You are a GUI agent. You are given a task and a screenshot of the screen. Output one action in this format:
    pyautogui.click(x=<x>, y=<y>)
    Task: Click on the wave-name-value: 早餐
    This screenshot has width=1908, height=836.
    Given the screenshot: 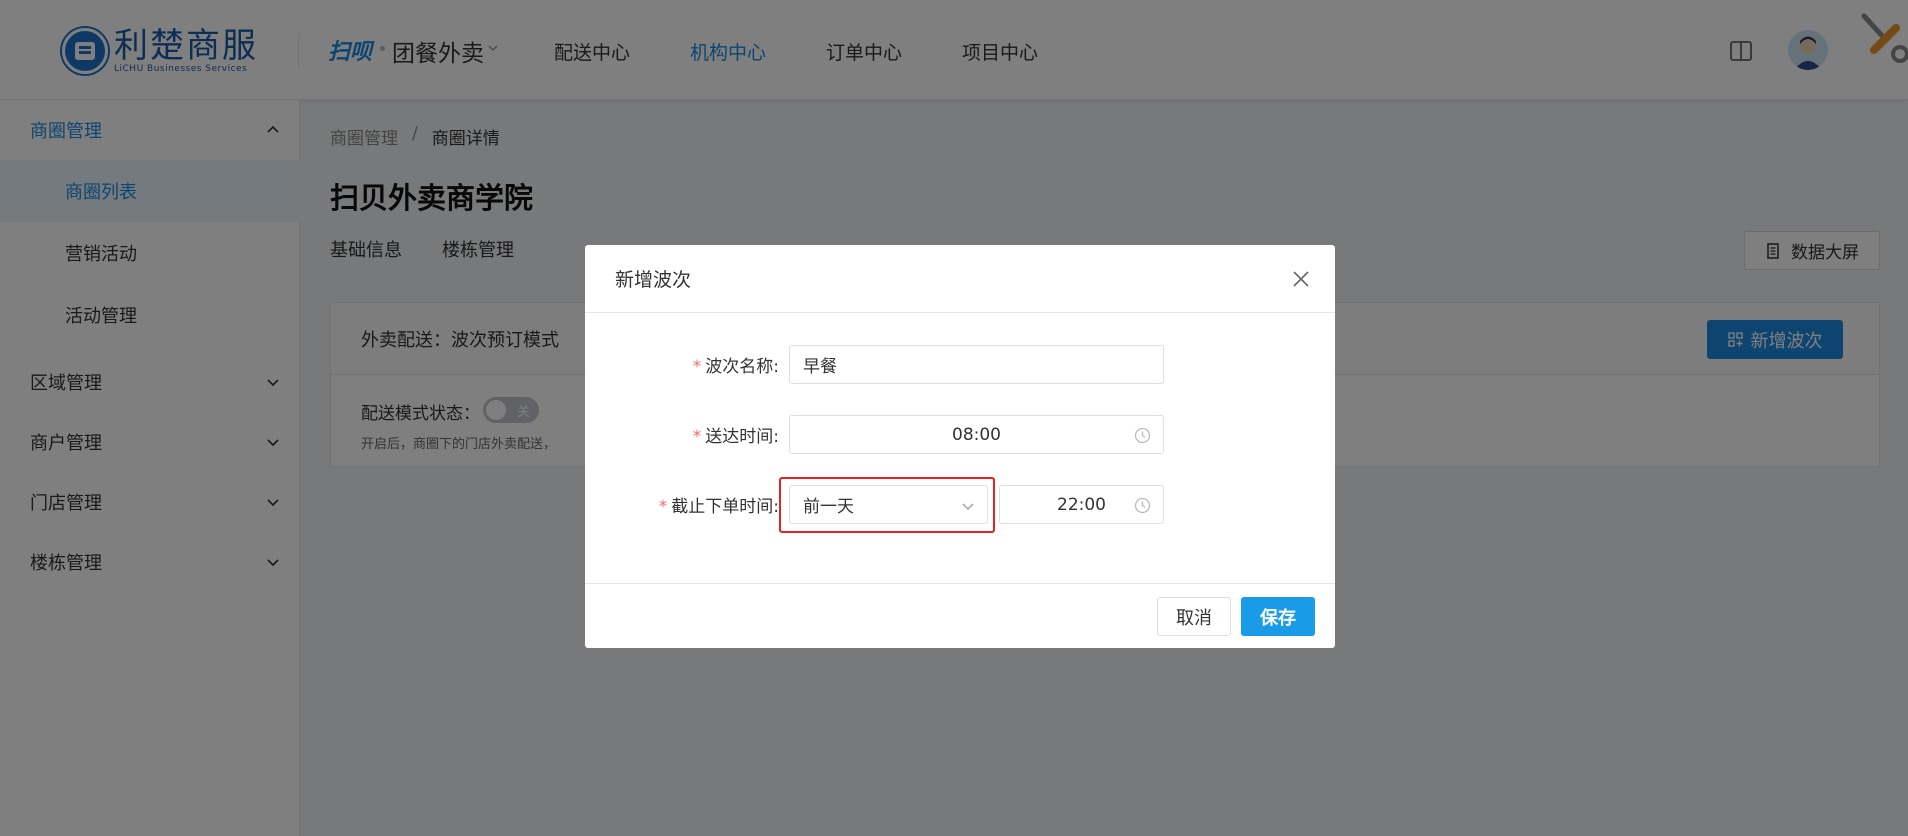 What is the action you would take?
    pyautogui.click(x=820, y=367)
    